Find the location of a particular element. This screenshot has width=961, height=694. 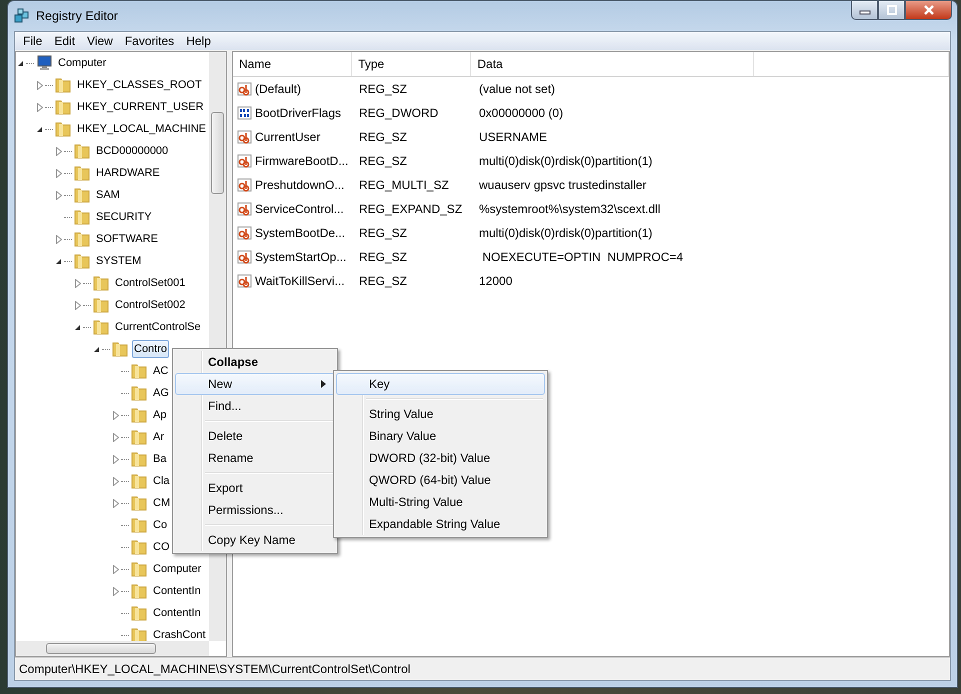

minimize-button is located at coordinates (864, 10).